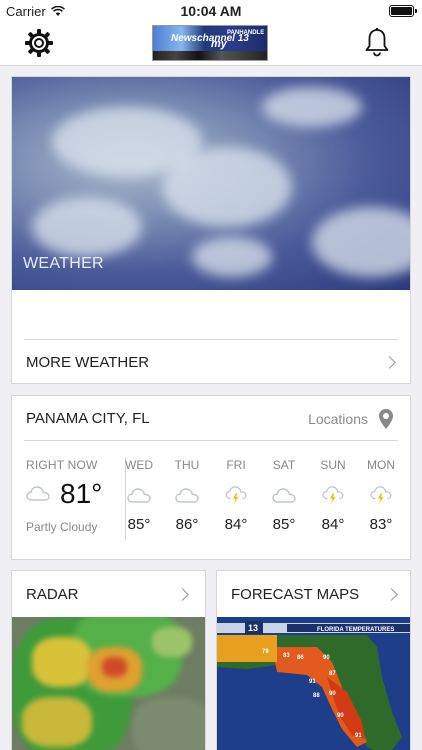 The image size is (422, 750). I want to click on more-weather-label: MORE WEATHER, so click(88, 362).